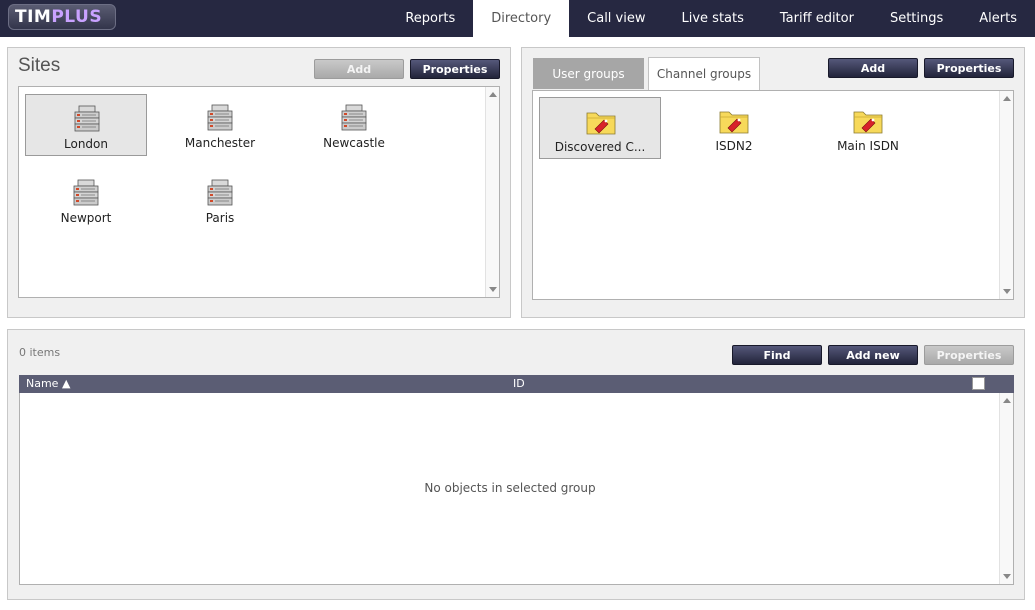 The image size is (1035, 610). What do you see at coordinates (588, 73) in the screenshot?
I see `tab-user-groups: User groups` at bounding box center [588, 73].